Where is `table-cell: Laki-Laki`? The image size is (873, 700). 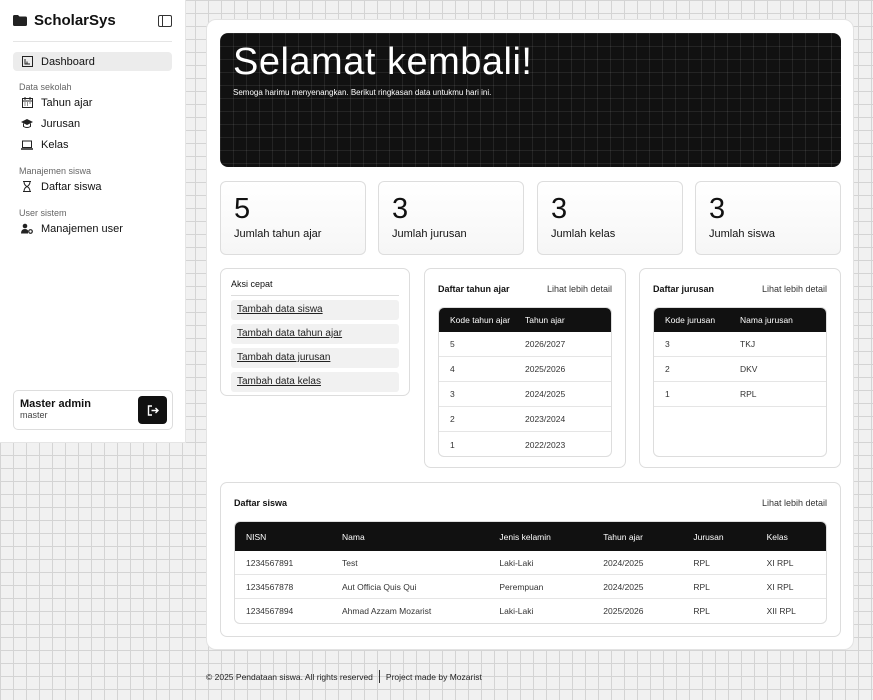
table-cell: Laki-Laki is located at coordinates (516, 611).